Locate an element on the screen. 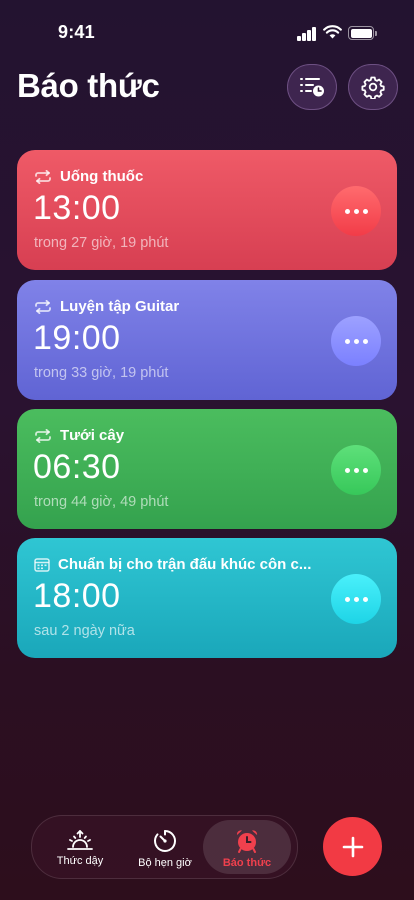 The image size is (414, 900). alarm-label: Uống thuốc is located at coordinates (102, 176).